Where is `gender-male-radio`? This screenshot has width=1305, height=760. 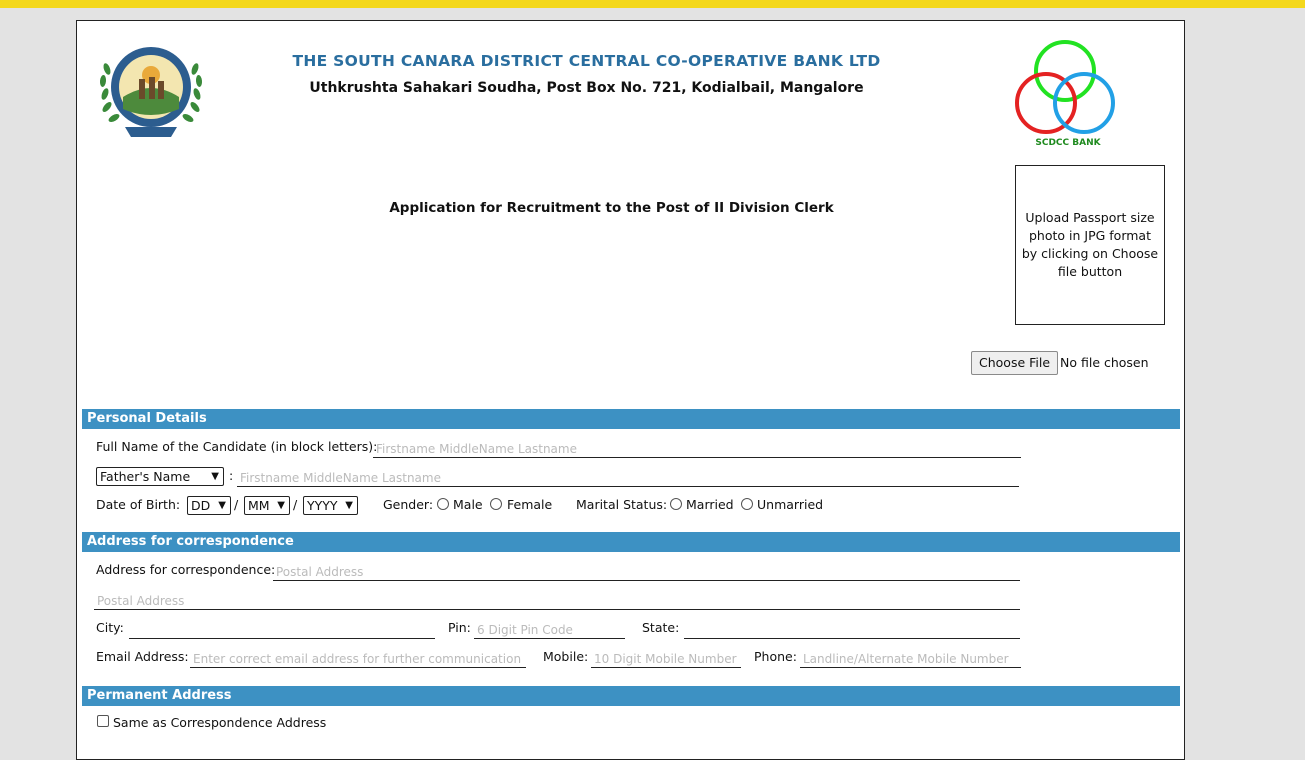 gender-male-radio is located at coordinates (443, 504).